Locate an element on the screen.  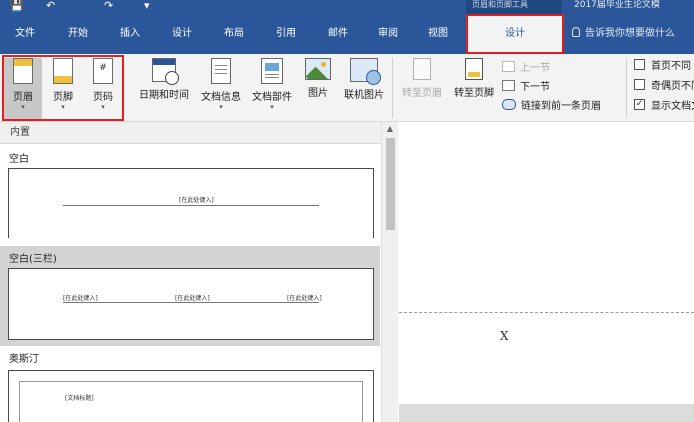
document-title: 2017届毕业生论文模 is located at coordinates (617, 5).